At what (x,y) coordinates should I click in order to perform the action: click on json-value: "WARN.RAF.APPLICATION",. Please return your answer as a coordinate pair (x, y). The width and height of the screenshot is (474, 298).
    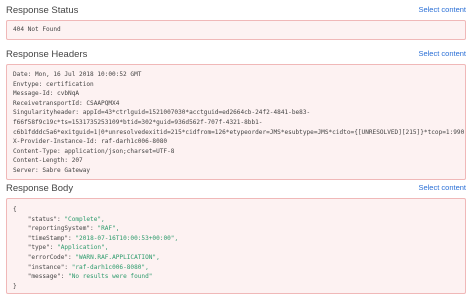
    Looking at the image, I should click on (117, 257).